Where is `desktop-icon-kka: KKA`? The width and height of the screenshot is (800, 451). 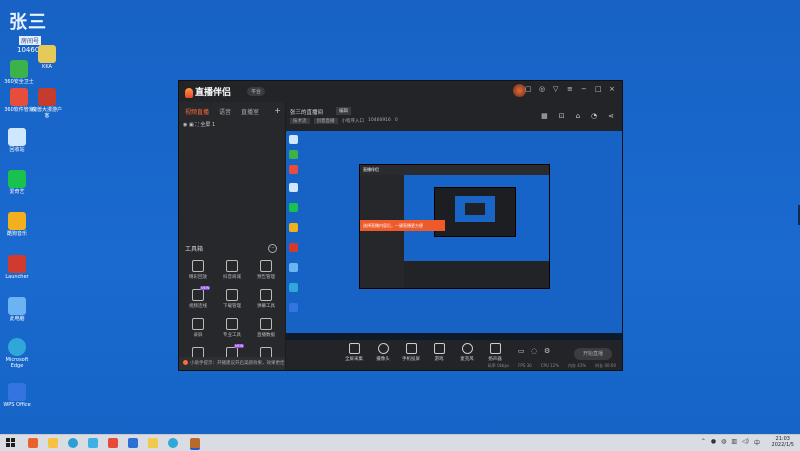
desktop-icon-kka: KKA is located at coordinates (47, 57).